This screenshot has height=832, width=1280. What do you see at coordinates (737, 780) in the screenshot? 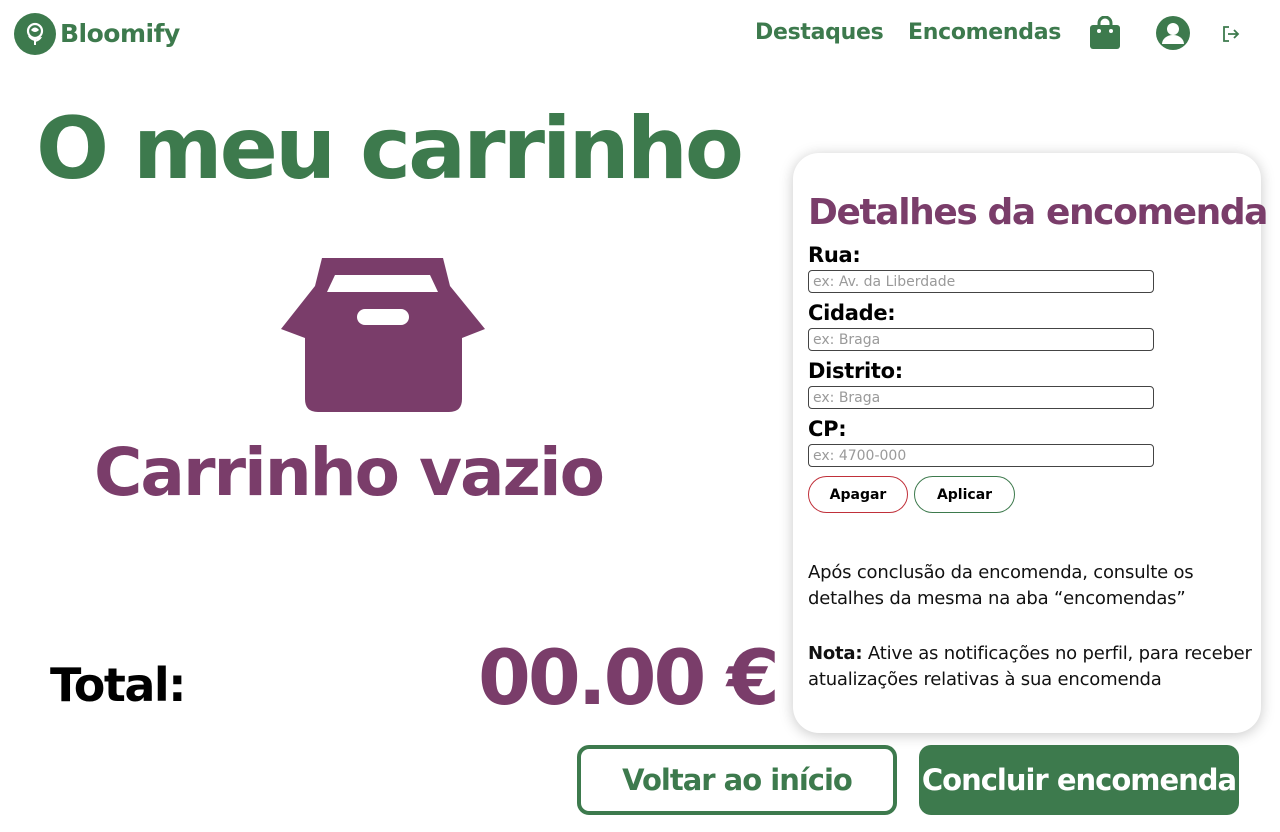
I see `back-home-button: Voltar ao início` at bounding box center [737, 780].